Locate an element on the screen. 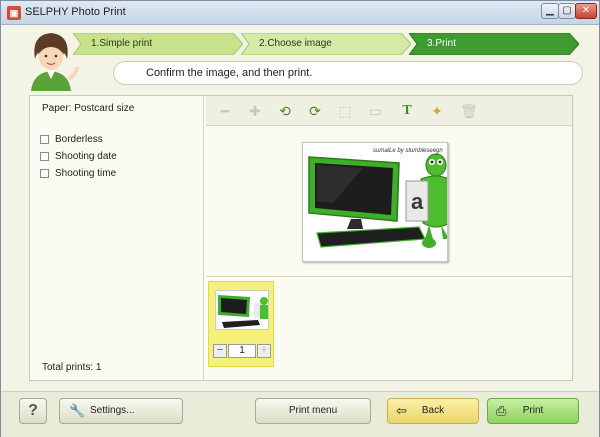  step-label: 2.Choose image is located at coordinates (295, 43).